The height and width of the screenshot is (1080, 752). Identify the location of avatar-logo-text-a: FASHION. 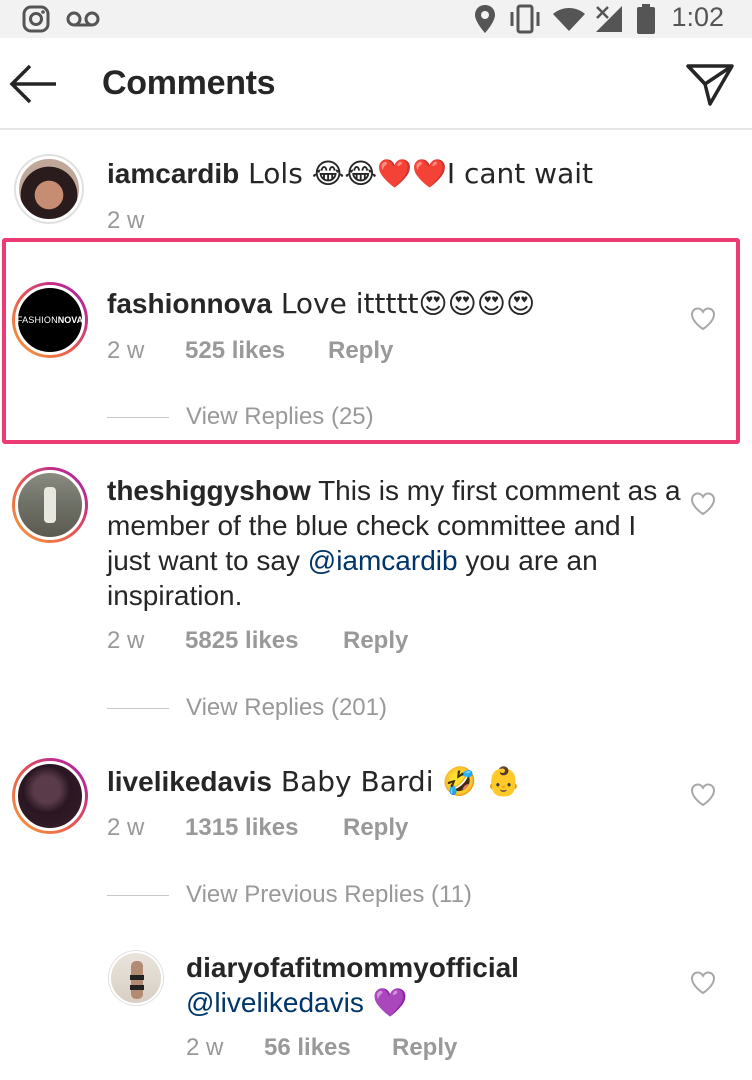
(37, 320).